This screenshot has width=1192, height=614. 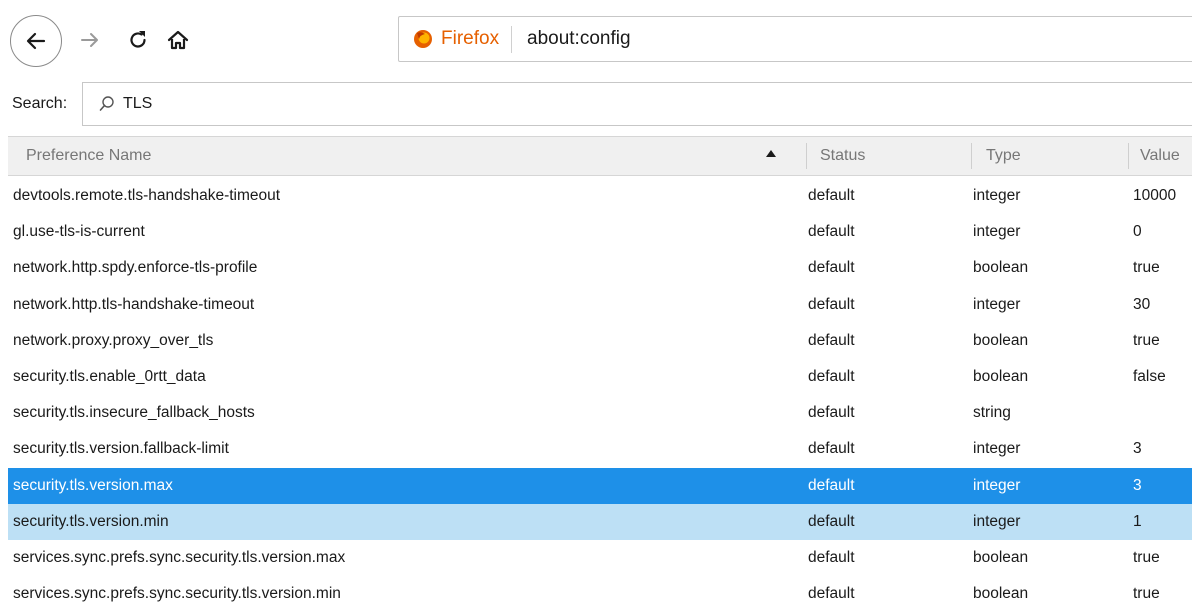 I want to click on table-row: gl.use-tls-is-current default integer 0, so click(x=600, y=232).